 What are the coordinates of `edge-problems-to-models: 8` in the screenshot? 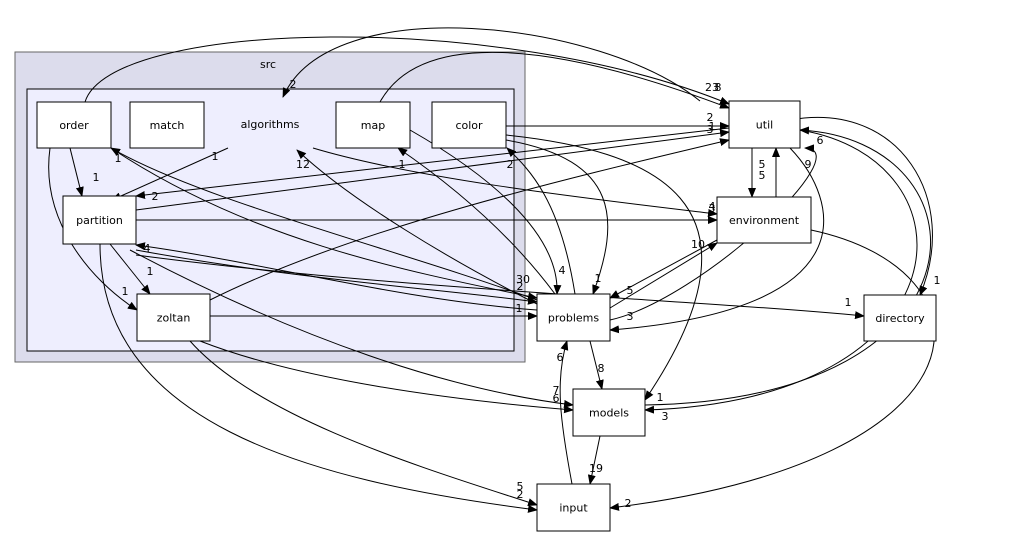 It's located at (597, 365).